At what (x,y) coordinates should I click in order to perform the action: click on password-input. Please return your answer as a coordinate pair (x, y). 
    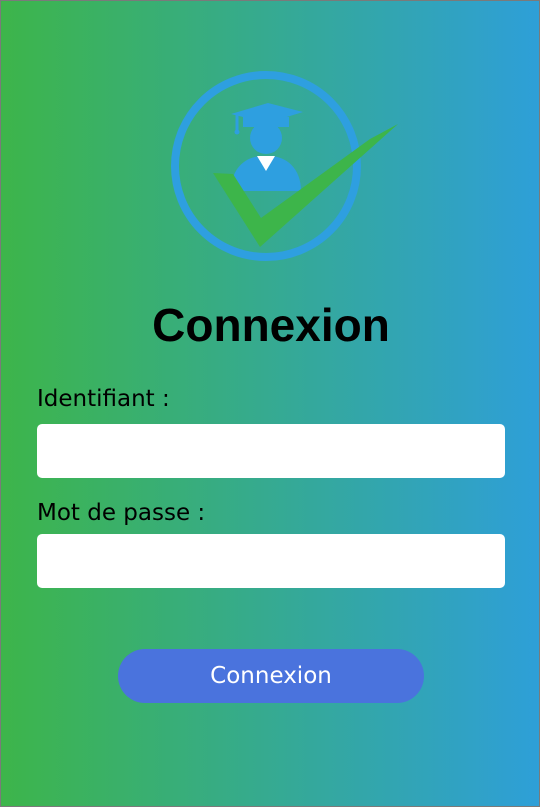
    Looking at the image, I should click on (271, 561).